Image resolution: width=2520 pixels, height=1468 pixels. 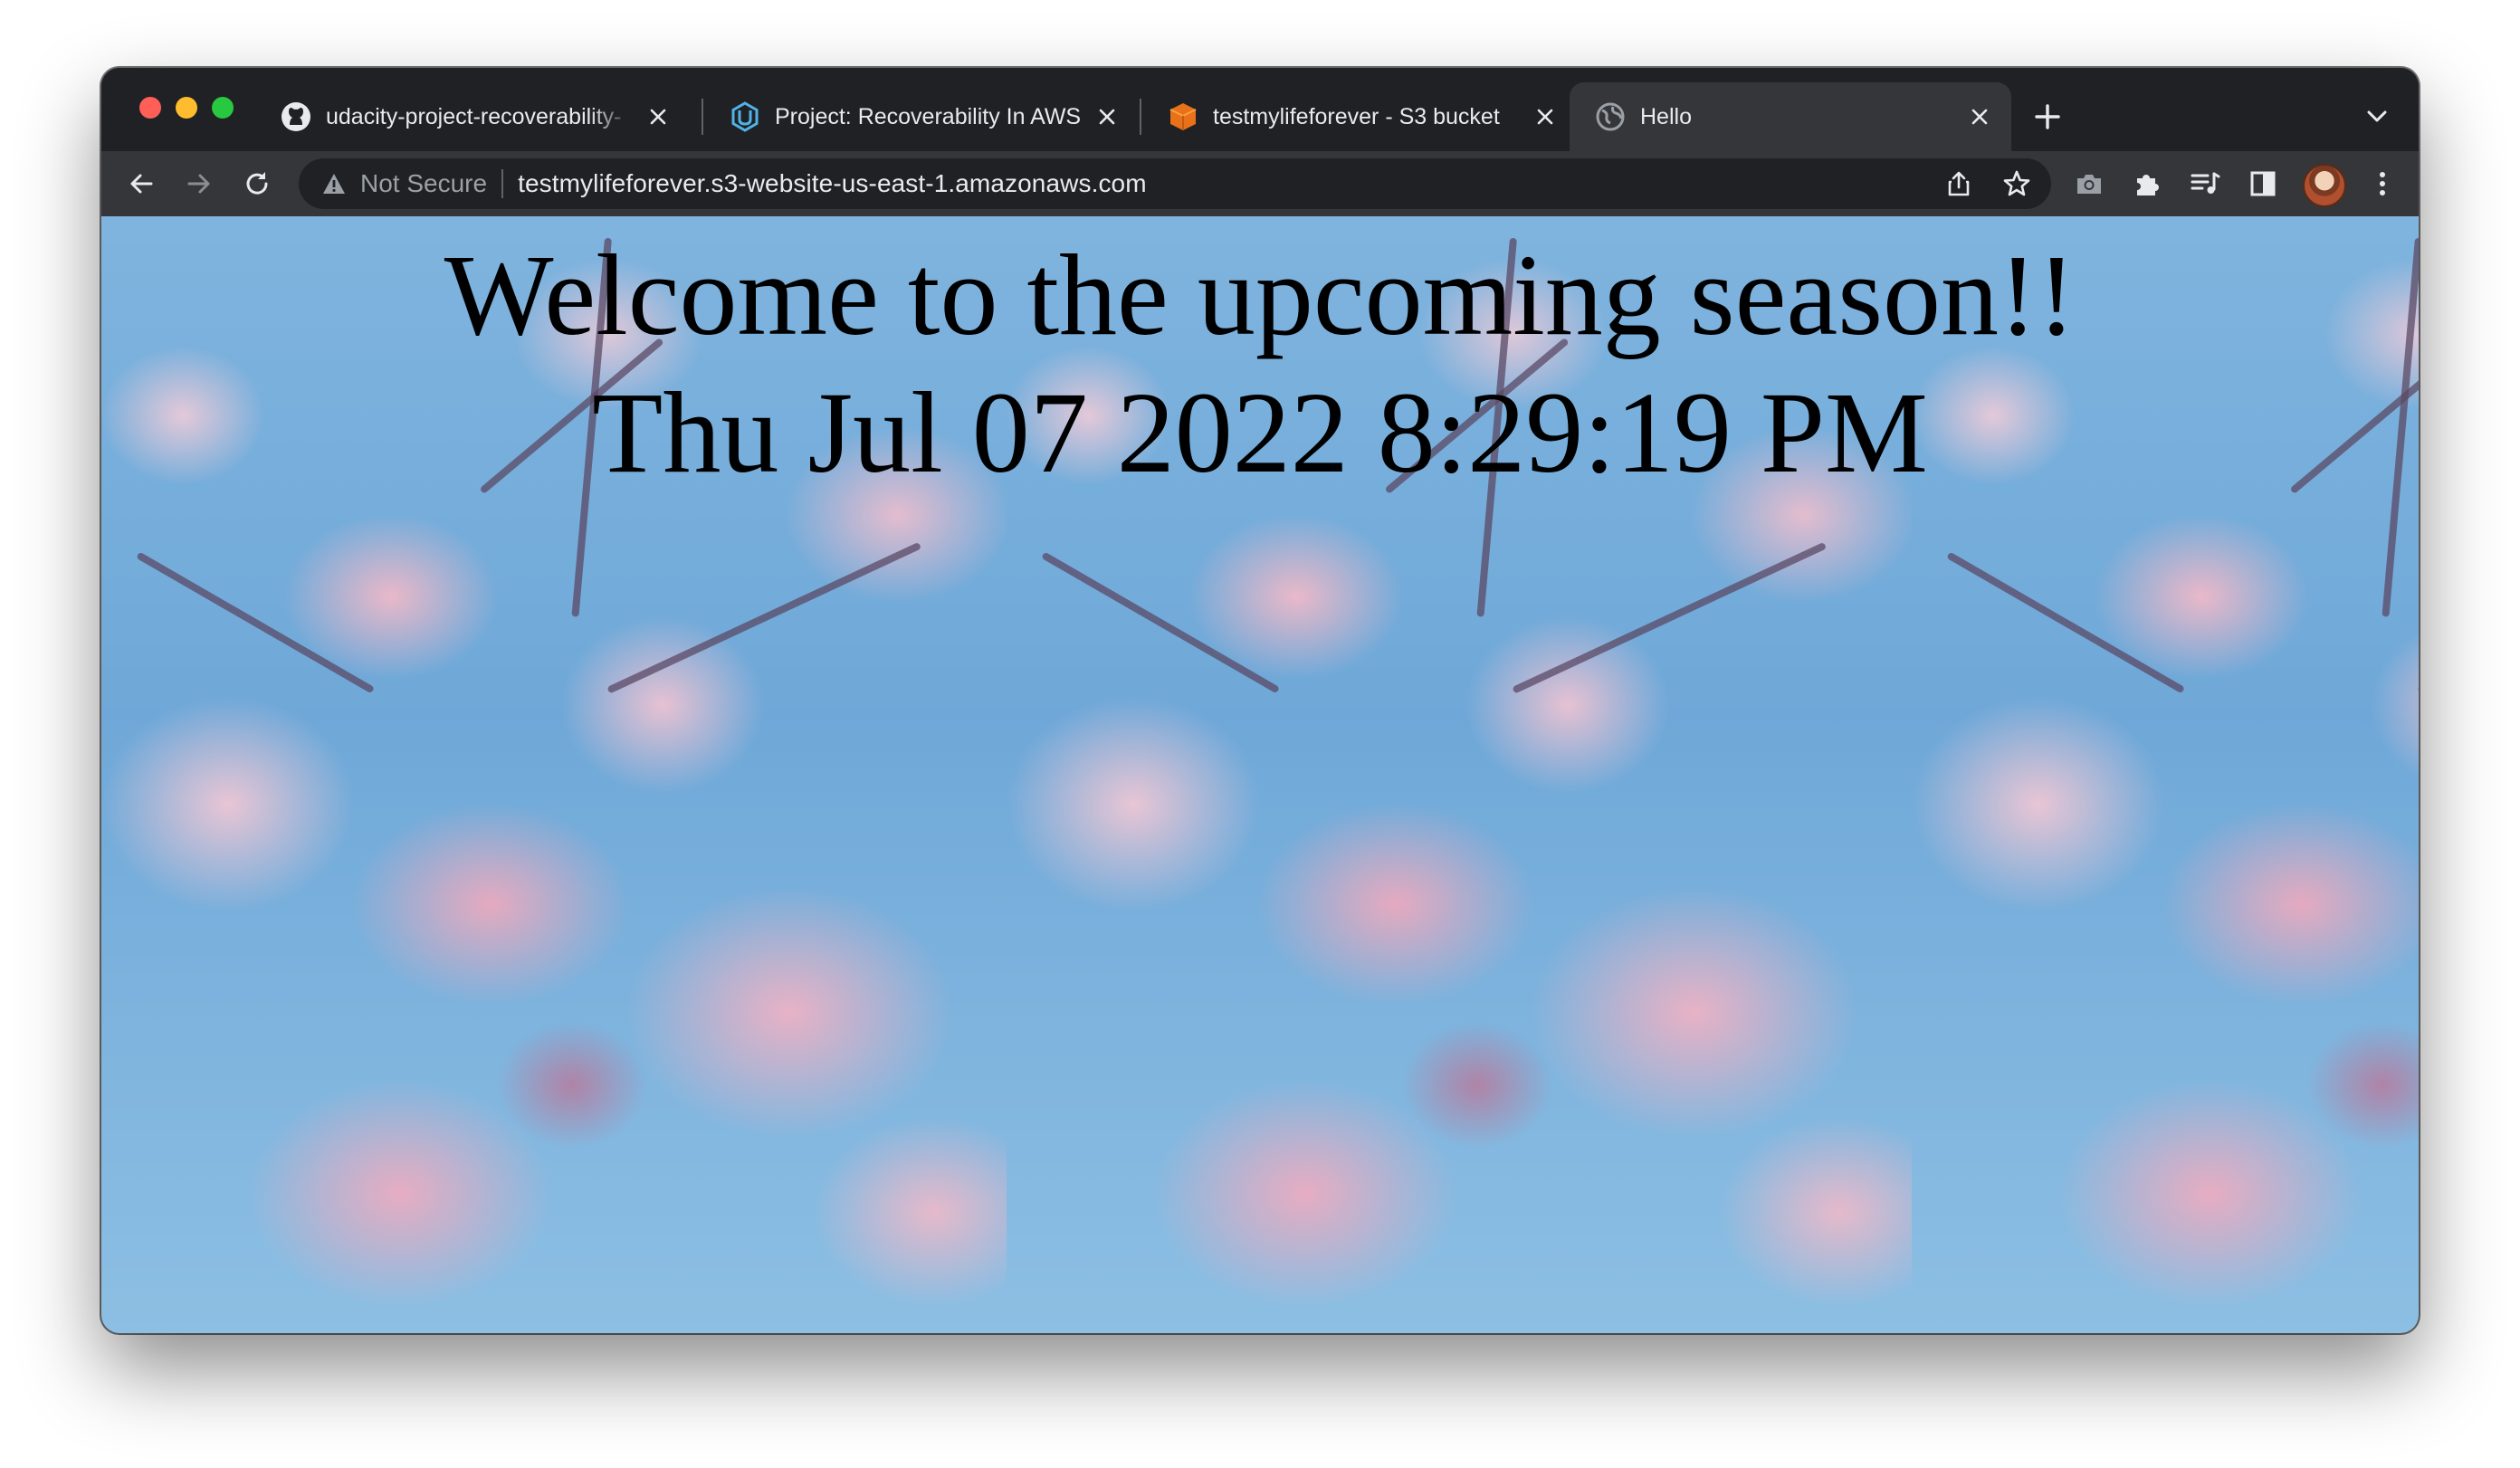 I want to click on tab-title: Hello, so click(x=1666, y=116).